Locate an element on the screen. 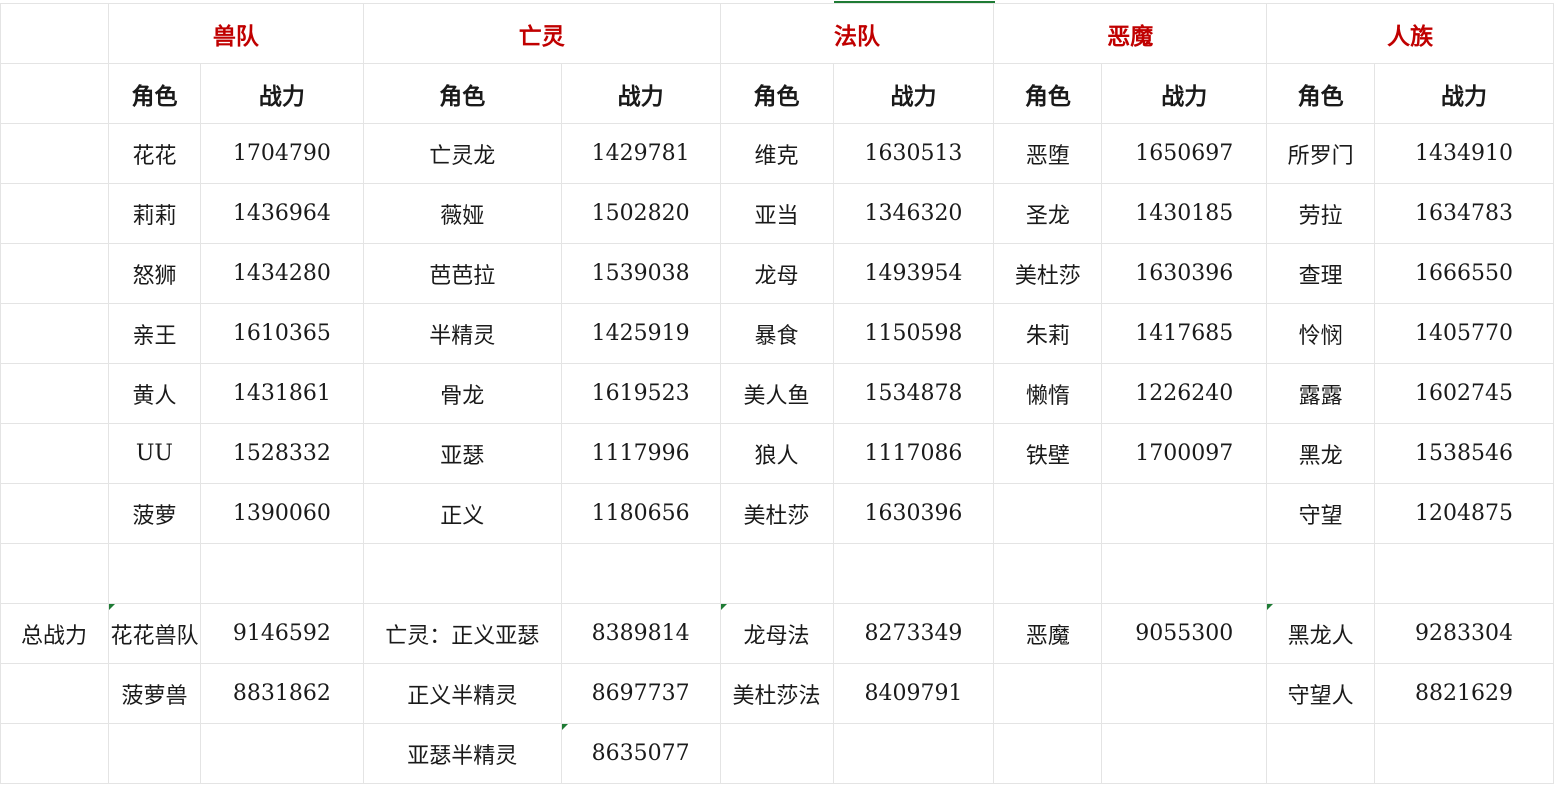 The image size is (1554, 785). power-cell: 1493954 is located at coordinates (913, 273).